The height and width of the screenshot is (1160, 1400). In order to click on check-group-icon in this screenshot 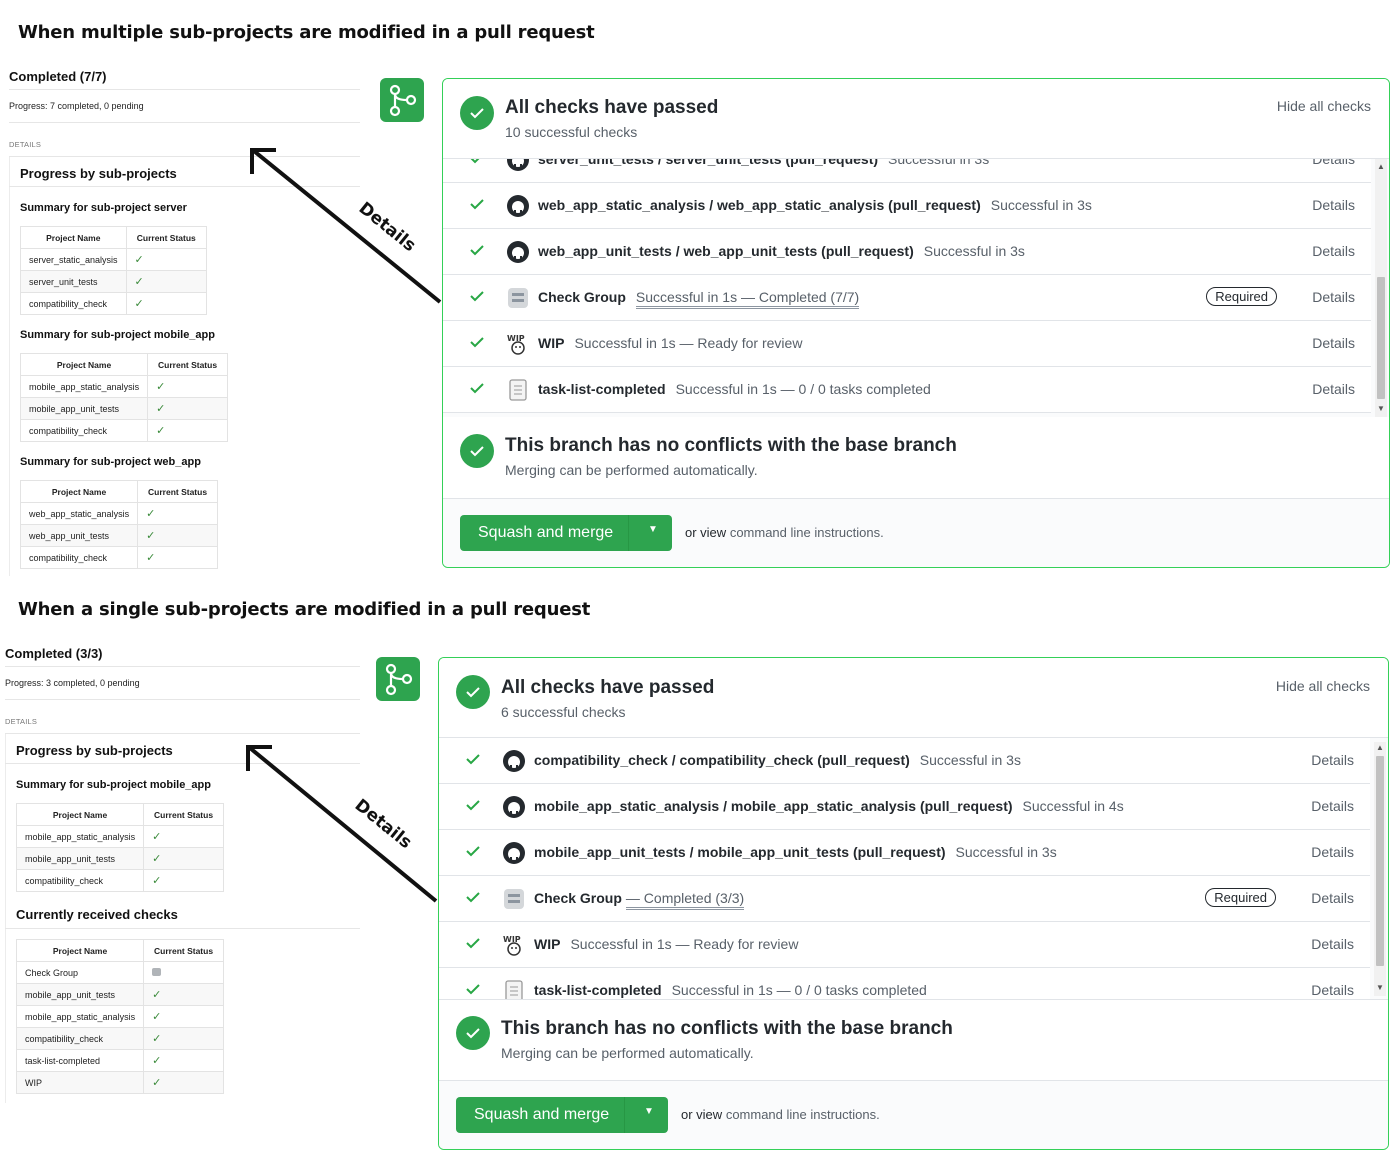, I will do `click(514, 899)`.